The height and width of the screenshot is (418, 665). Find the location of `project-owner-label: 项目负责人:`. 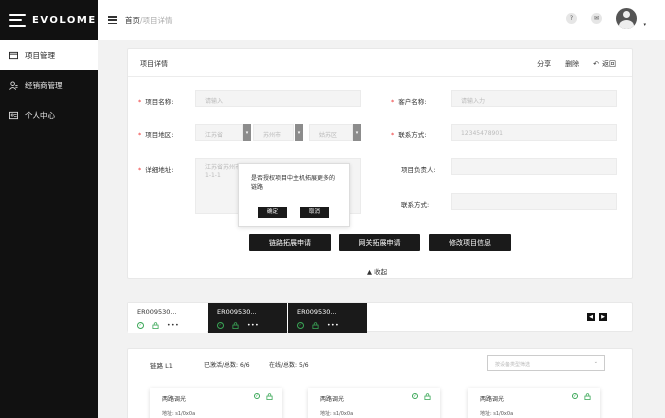

project-owner-label: 项目负责人: is located at coordinates (418, 170).